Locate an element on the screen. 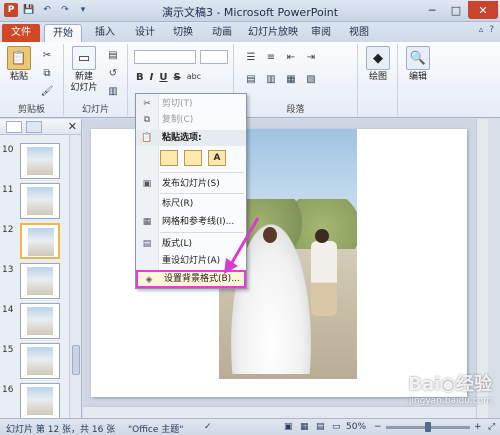 Image resolution: width=500 pixels, height=435 pixels. bold-button: B is located at coordinates (140, 77).